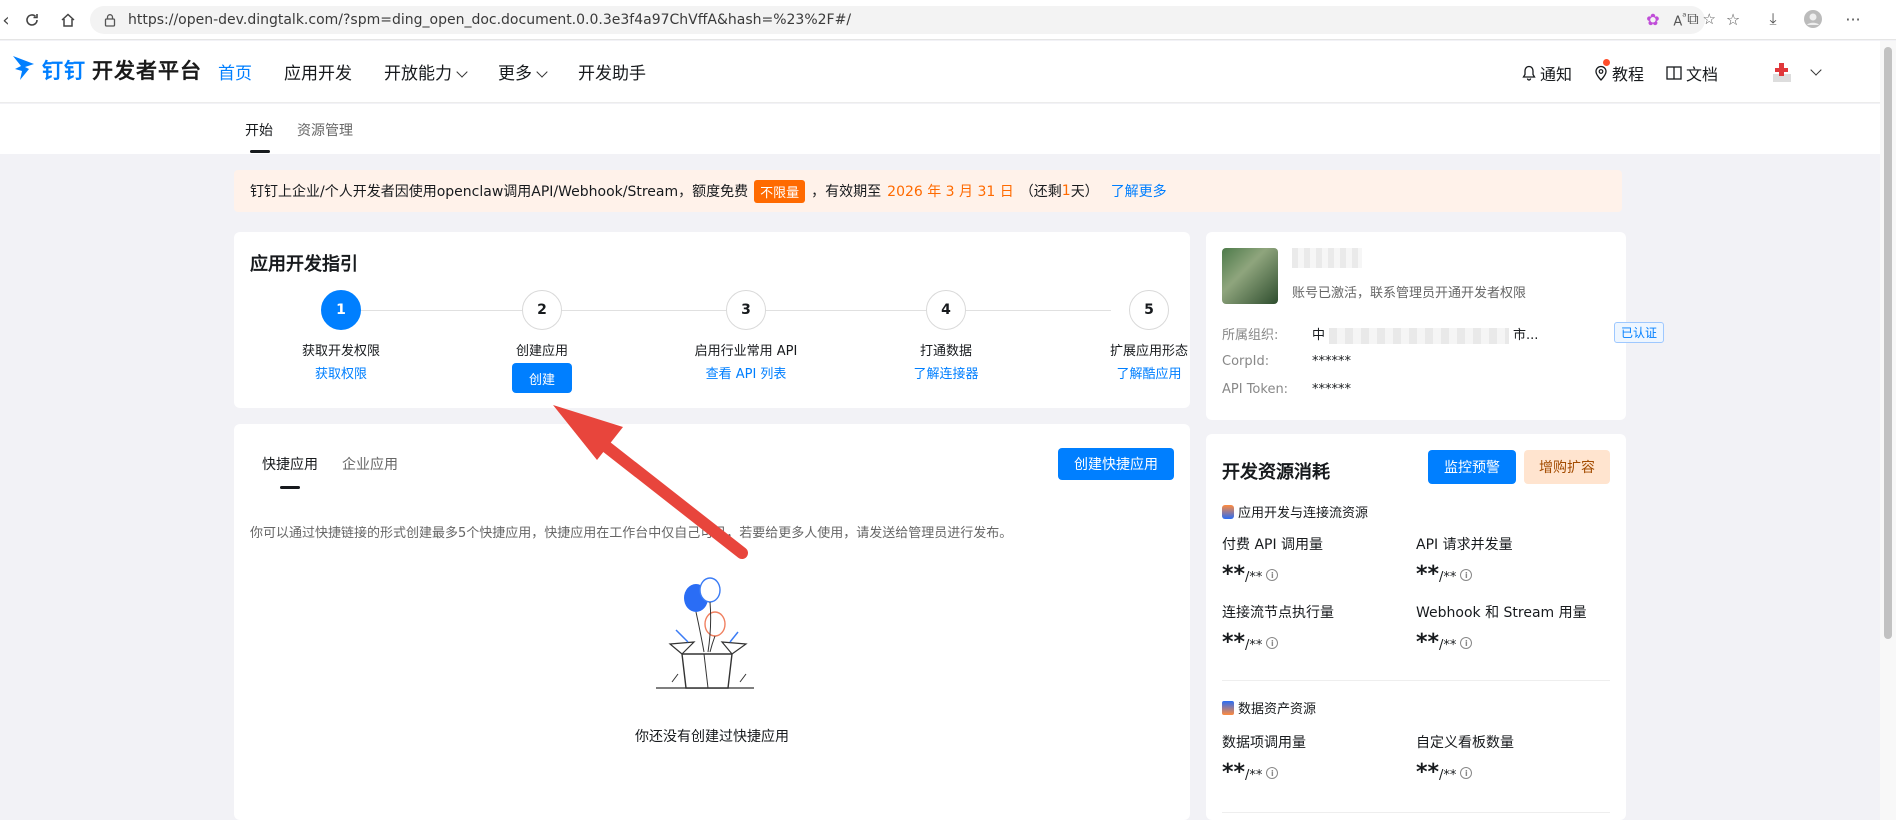 Image resolution: width=1896 pixels, height=820 pixels. I want to click on tab-quick-apps: 快捷应用, so click(290, 464).